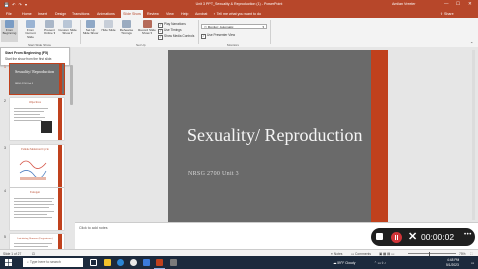  Describe the element at coordinates (120, 262) in the screenshot. I see `edge-icon` at that location.